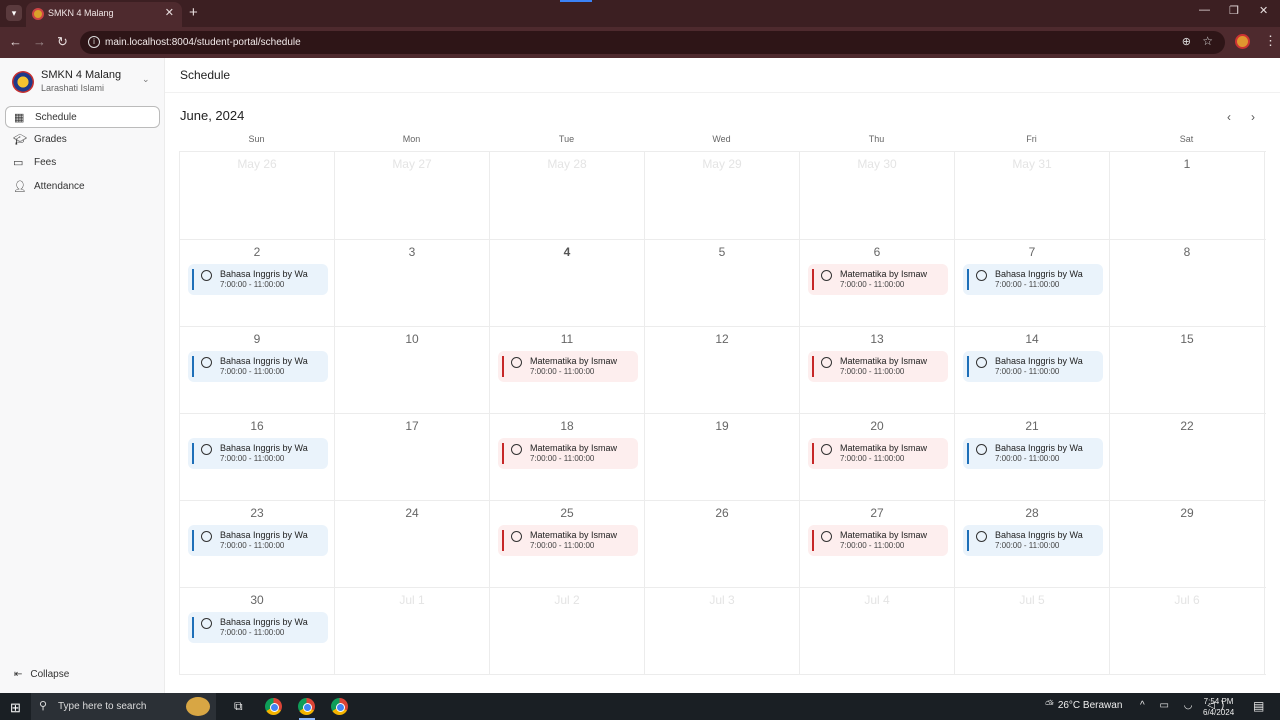 The width and height of the screenshot is (1280, 720). Describe the element at coordinates (82, 163) in the screenshot. I see `sidebar-item-fees: ▭ Fees` at that location.